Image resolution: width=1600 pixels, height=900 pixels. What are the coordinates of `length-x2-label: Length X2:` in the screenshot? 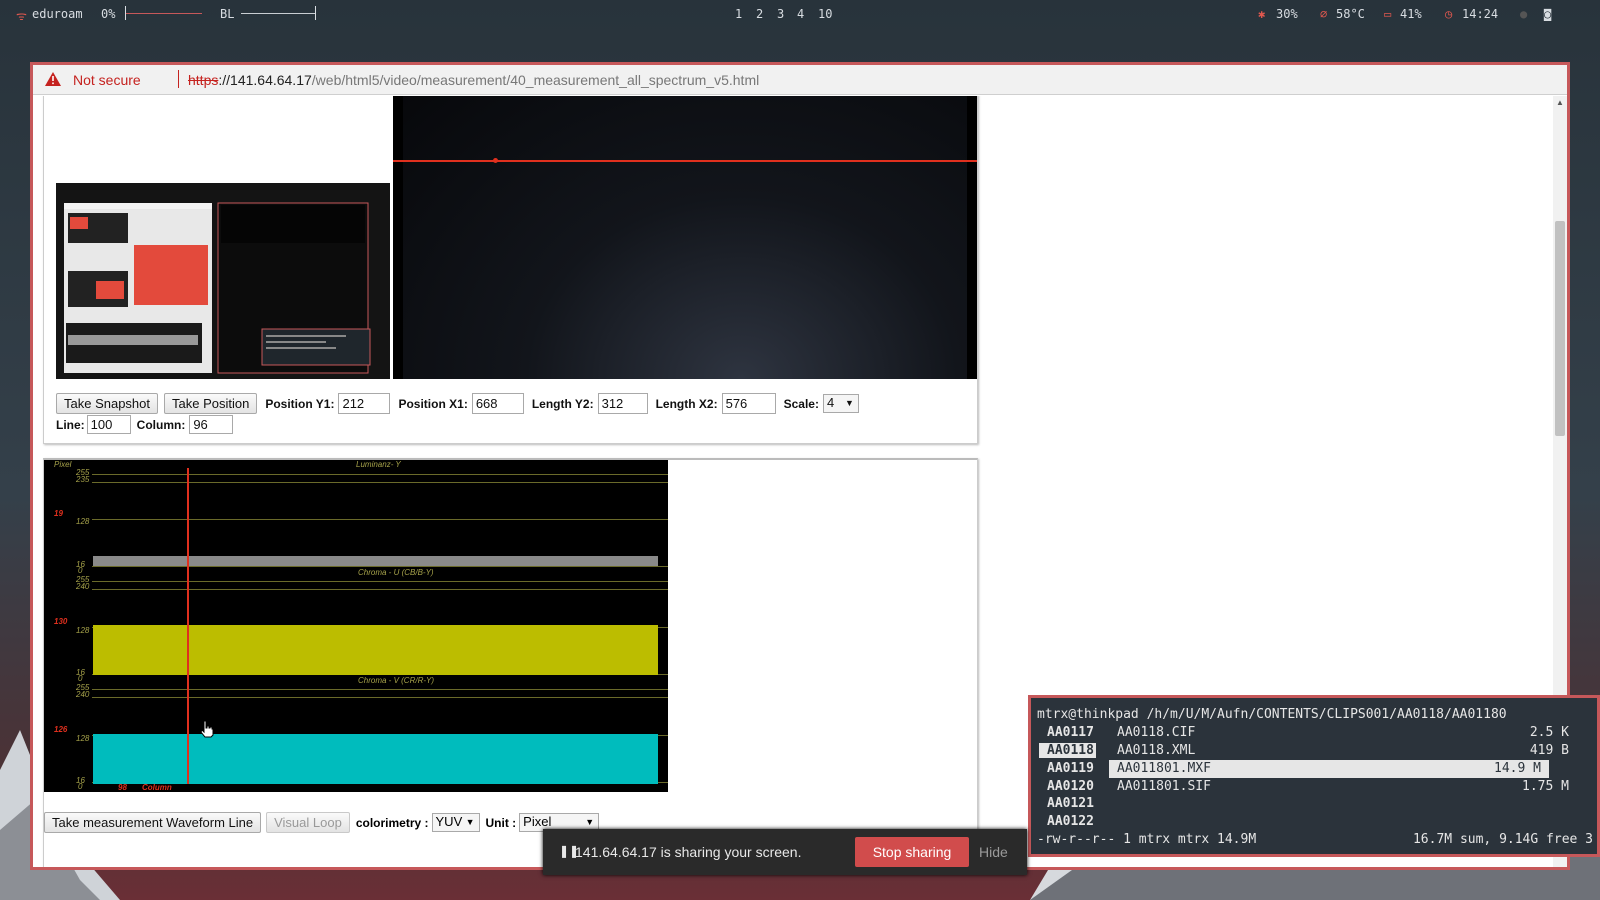 It's located at (686, 403).